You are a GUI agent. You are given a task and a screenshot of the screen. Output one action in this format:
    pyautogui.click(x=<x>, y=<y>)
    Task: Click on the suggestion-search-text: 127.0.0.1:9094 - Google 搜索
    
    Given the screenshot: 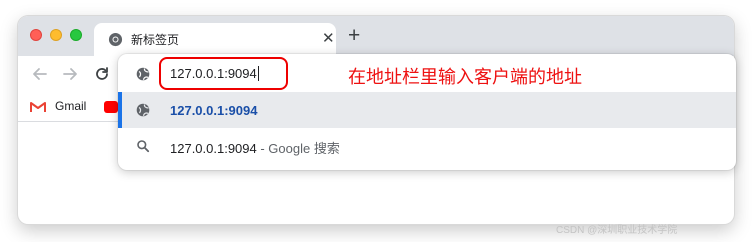 What is the action you would take?
    pyautogui.click(x=255, y=148)
    